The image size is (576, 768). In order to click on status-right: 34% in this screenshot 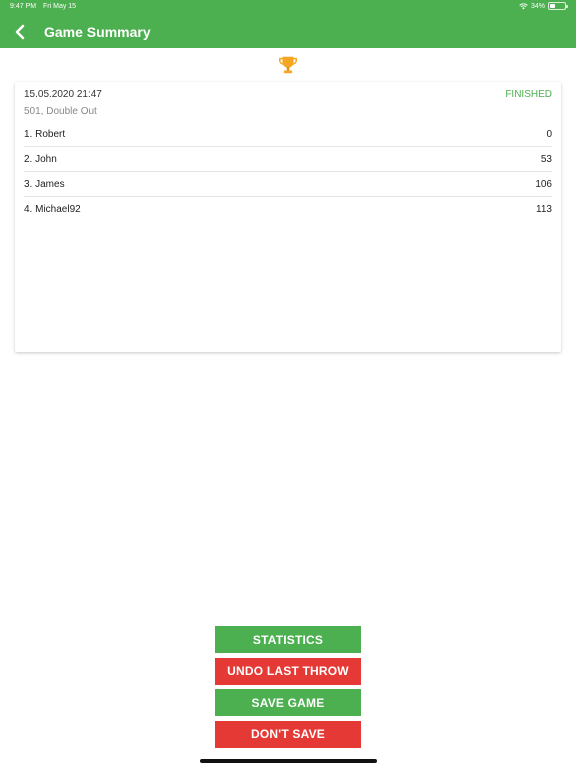, I will do `click(543, 6)`.